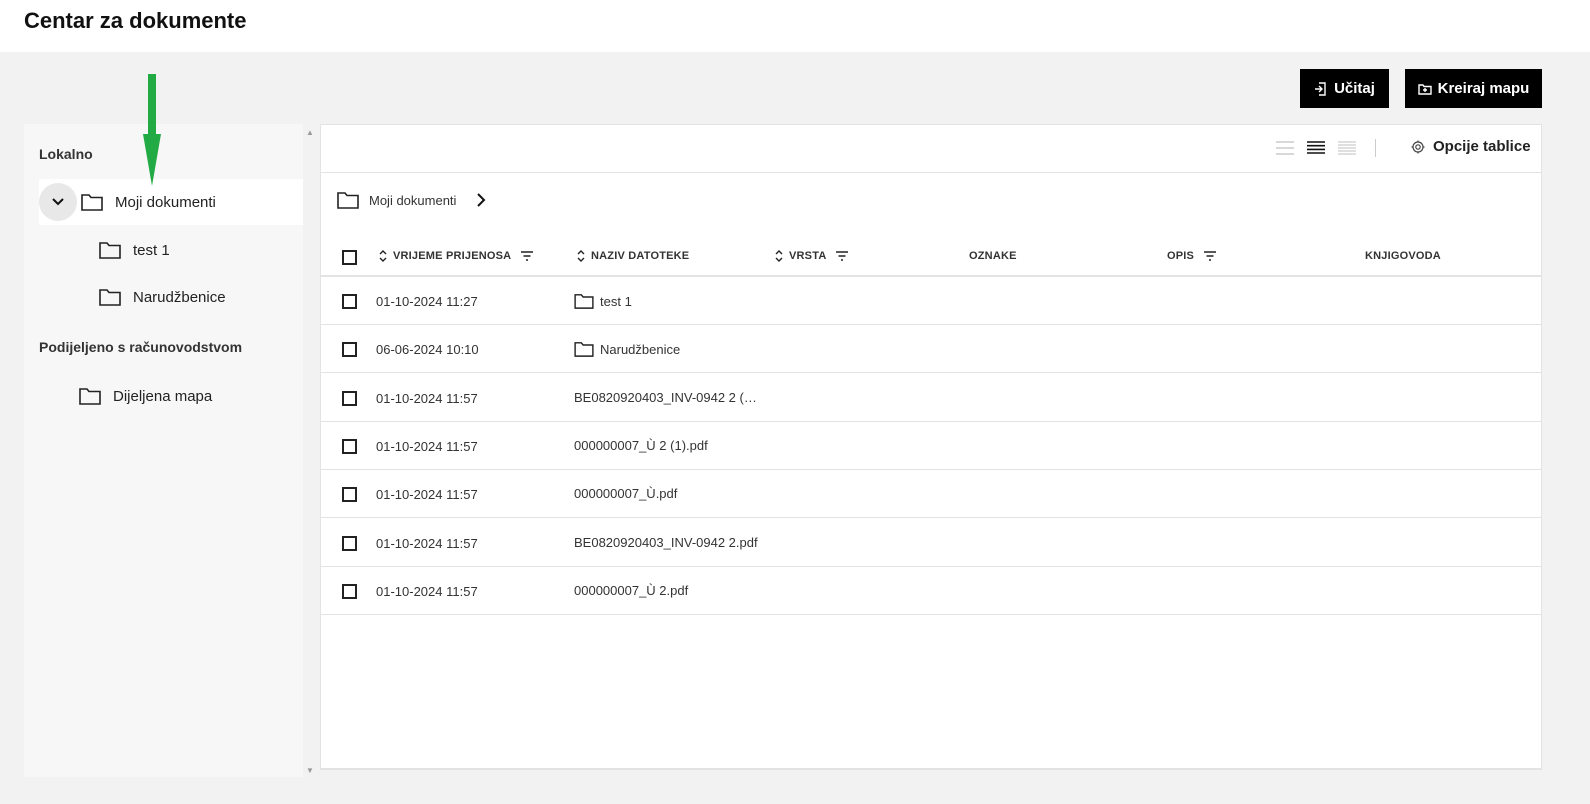 The width and height of the screenshot is (1590, 804). What do you see at coordinates (1483, 88) in the screenshot?
I see `create-folder-button-label: Kreiraj mapu` at bounding box center [1483, 88].